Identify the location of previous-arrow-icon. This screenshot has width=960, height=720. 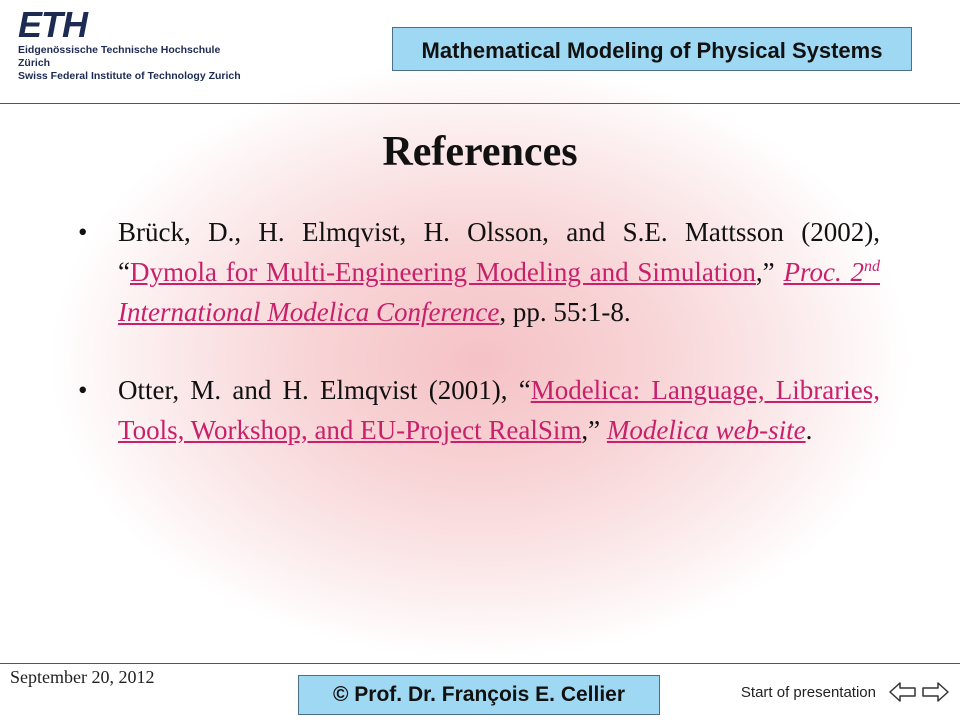
(903, 692).